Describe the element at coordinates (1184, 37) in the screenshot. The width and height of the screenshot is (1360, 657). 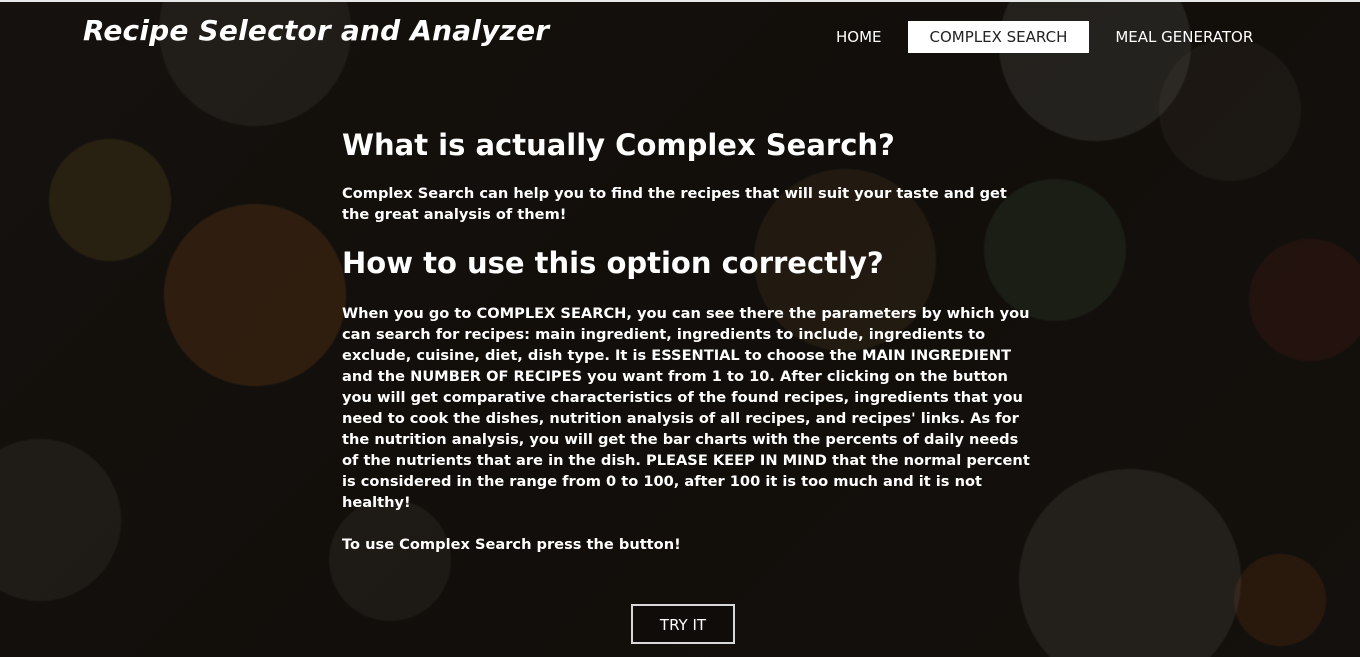
I see `nav-meal-generator: MEAL GENERATOR` at that location.